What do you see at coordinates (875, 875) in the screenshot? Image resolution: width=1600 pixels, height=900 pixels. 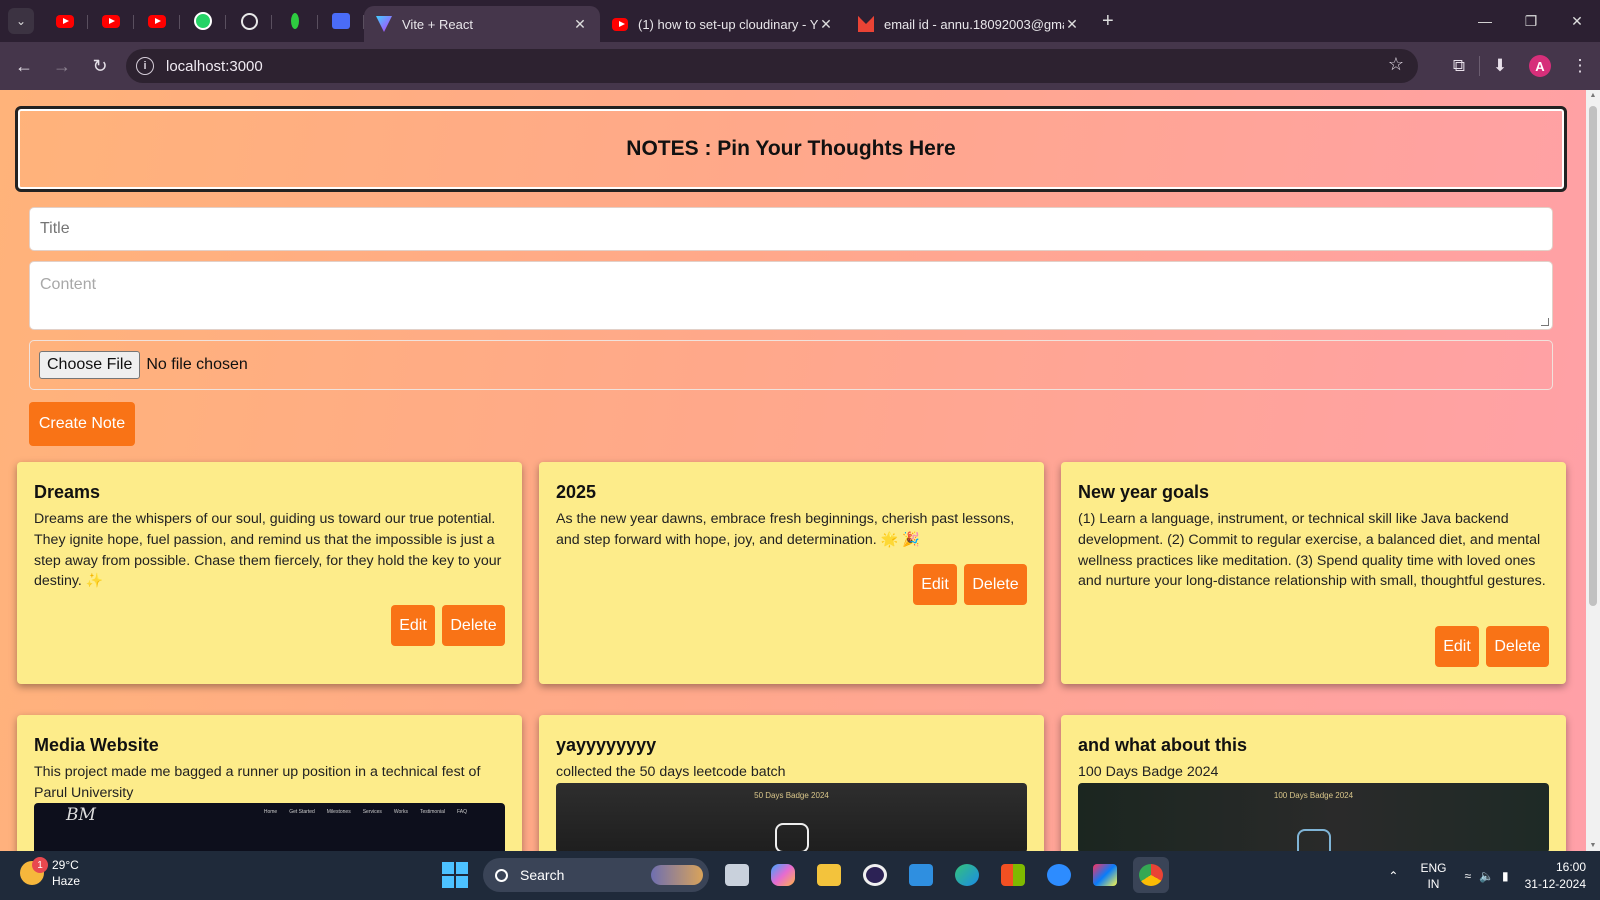 I see `eclipse-ide-icon` at bounding box center [875, 875].